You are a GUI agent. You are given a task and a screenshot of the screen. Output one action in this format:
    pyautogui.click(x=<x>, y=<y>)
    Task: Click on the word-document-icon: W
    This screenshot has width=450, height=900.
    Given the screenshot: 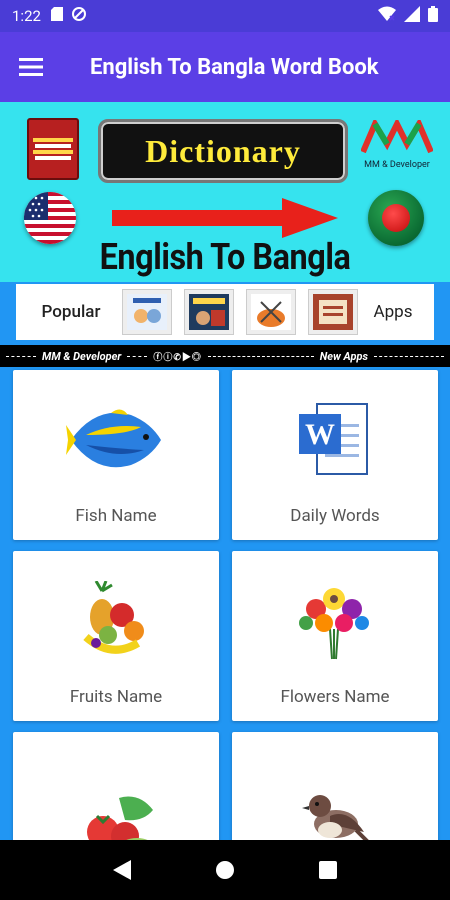 What is the action you would take?
    pyautogui.click(x=333, y=439)
    